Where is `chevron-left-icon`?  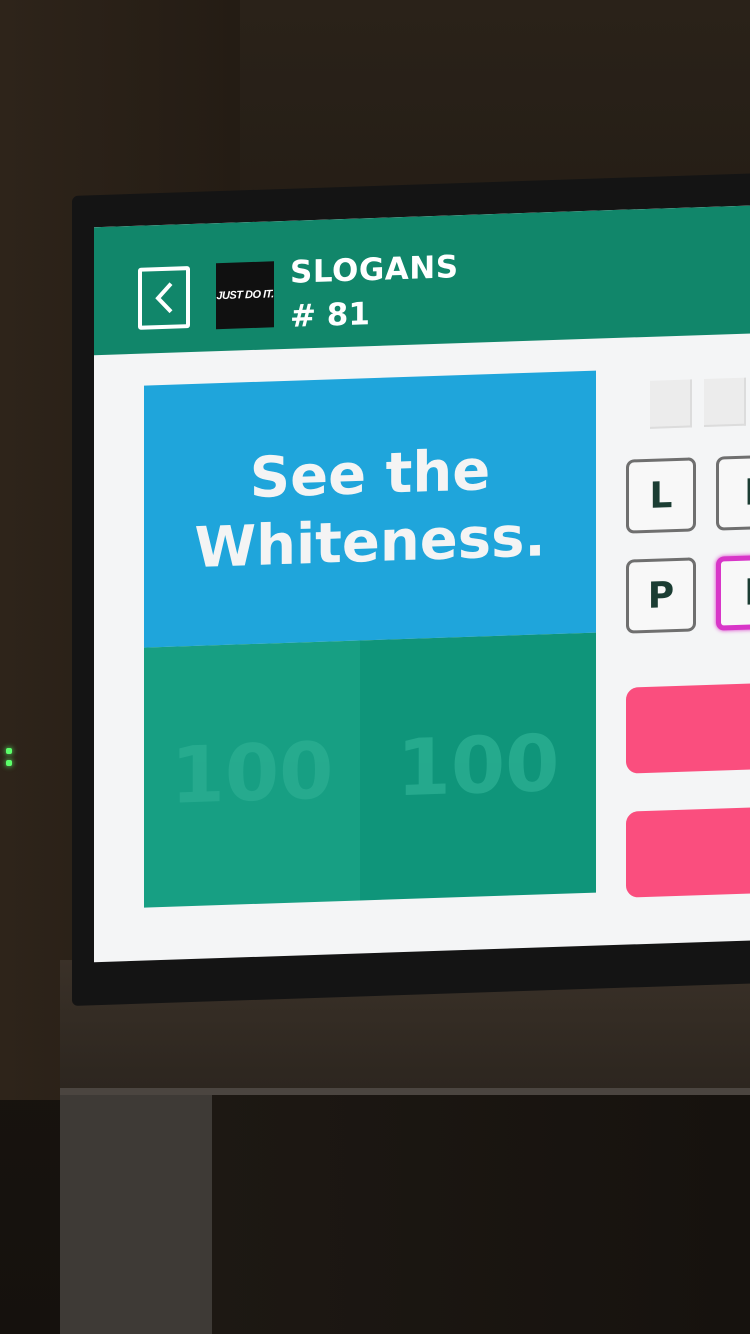
chevron-left-icon is located at coordinates (164, 298).